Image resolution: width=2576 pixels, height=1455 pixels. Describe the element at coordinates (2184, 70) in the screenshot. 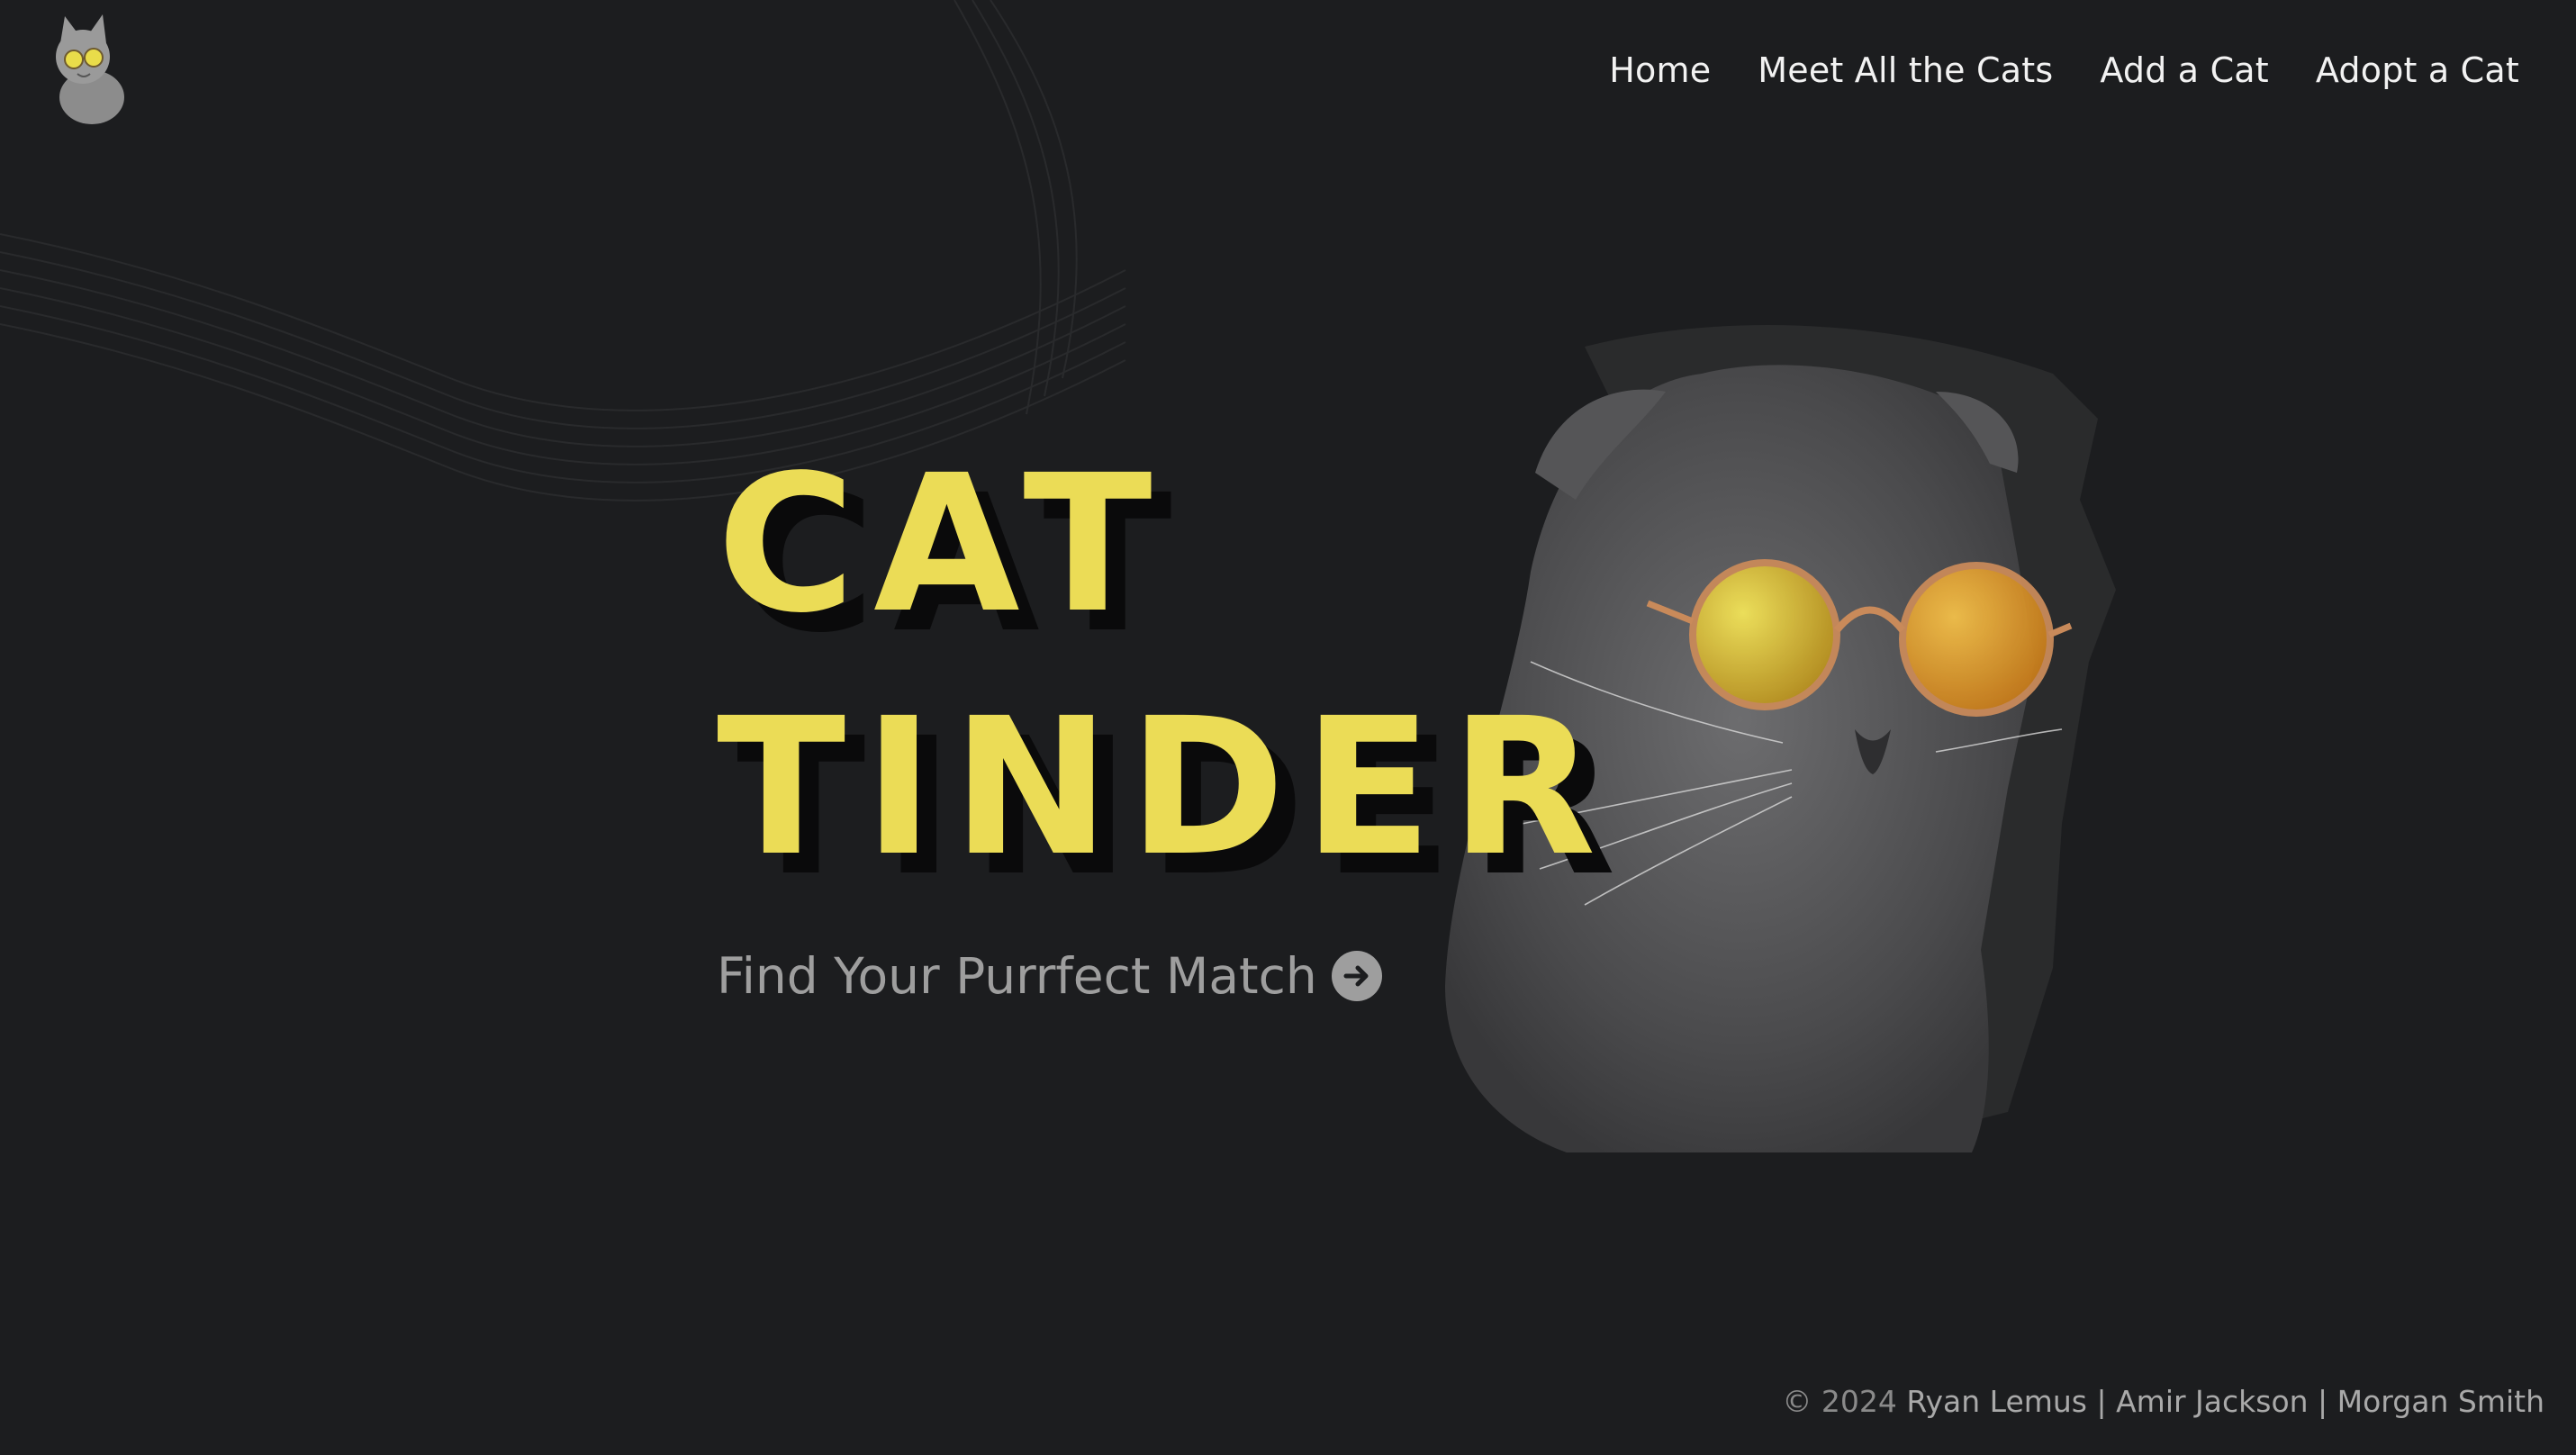

I see `nav-add-cat: Add a Cat` at that location.